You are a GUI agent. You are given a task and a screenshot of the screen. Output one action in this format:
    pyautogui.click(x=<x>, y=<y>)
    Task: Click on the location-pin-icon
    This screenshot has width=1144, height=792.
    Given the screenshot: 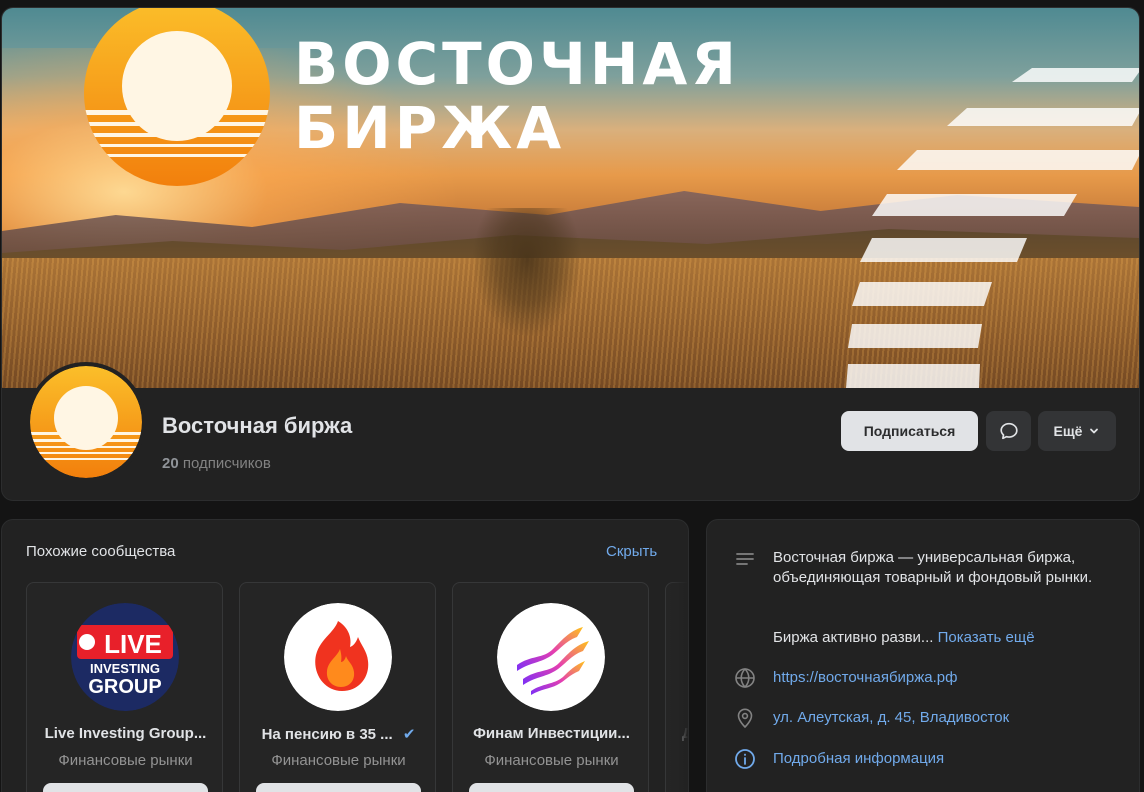 What is the action you would take?
    pyautogui.click(x=745, y=718)
    